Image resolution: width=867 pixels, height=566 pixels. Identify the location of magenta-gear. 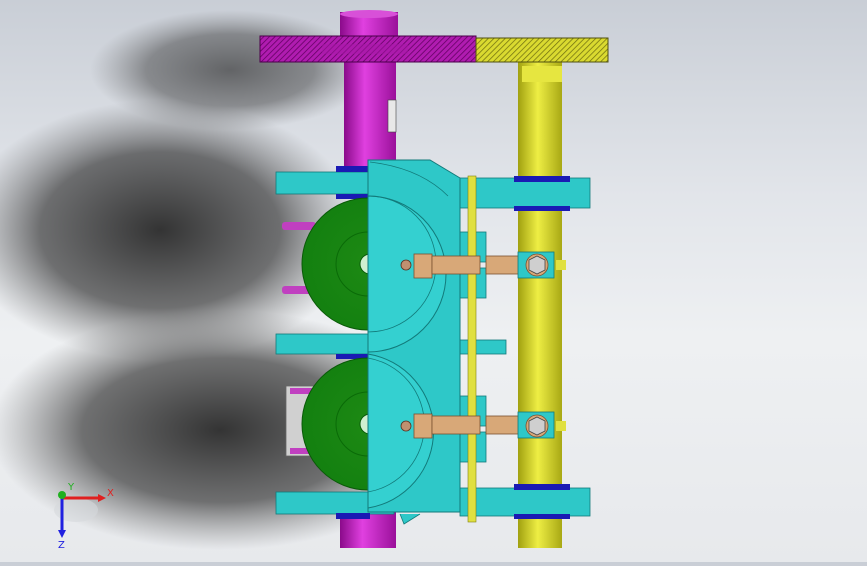
(368, 49).